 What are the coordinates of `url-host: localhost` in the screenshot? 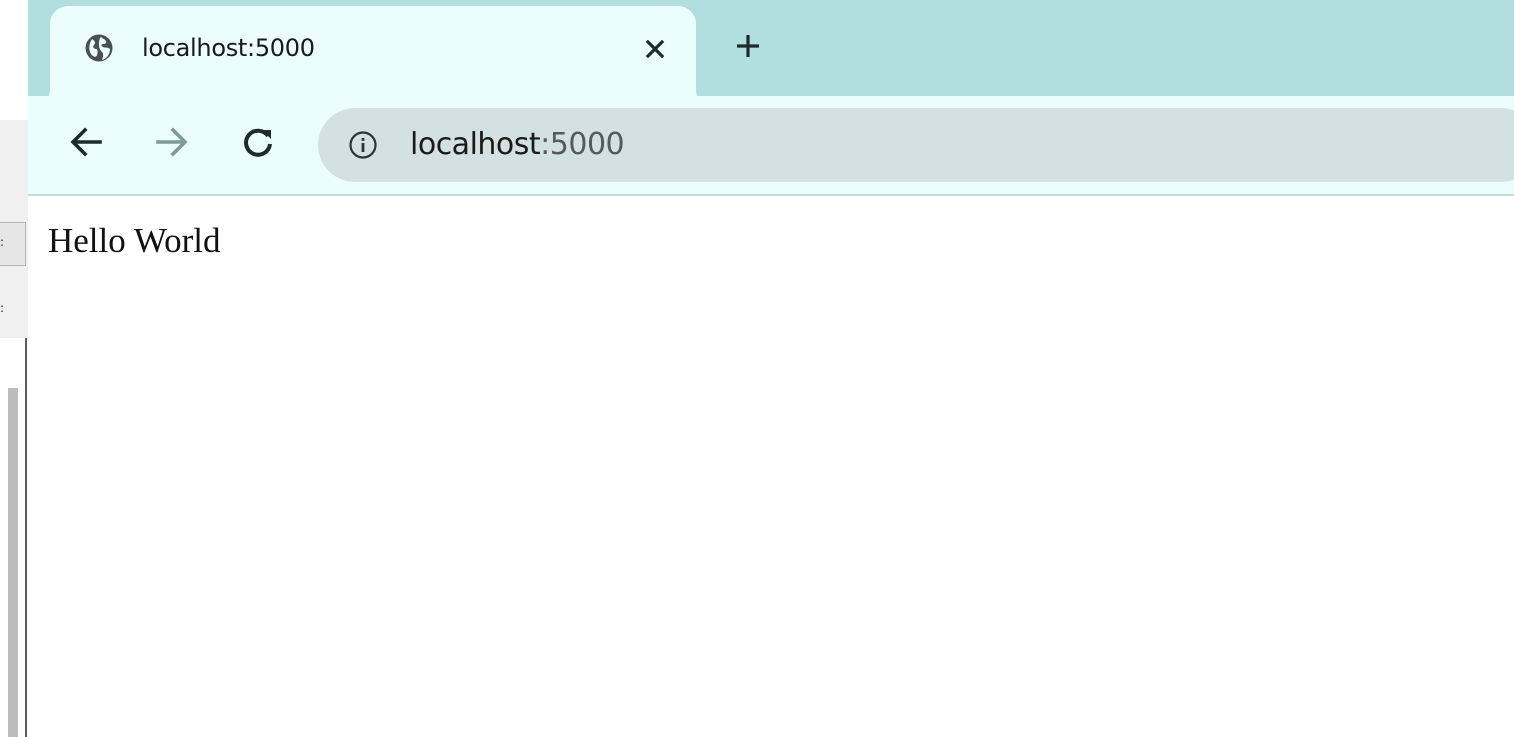 It's located at (475, 144).